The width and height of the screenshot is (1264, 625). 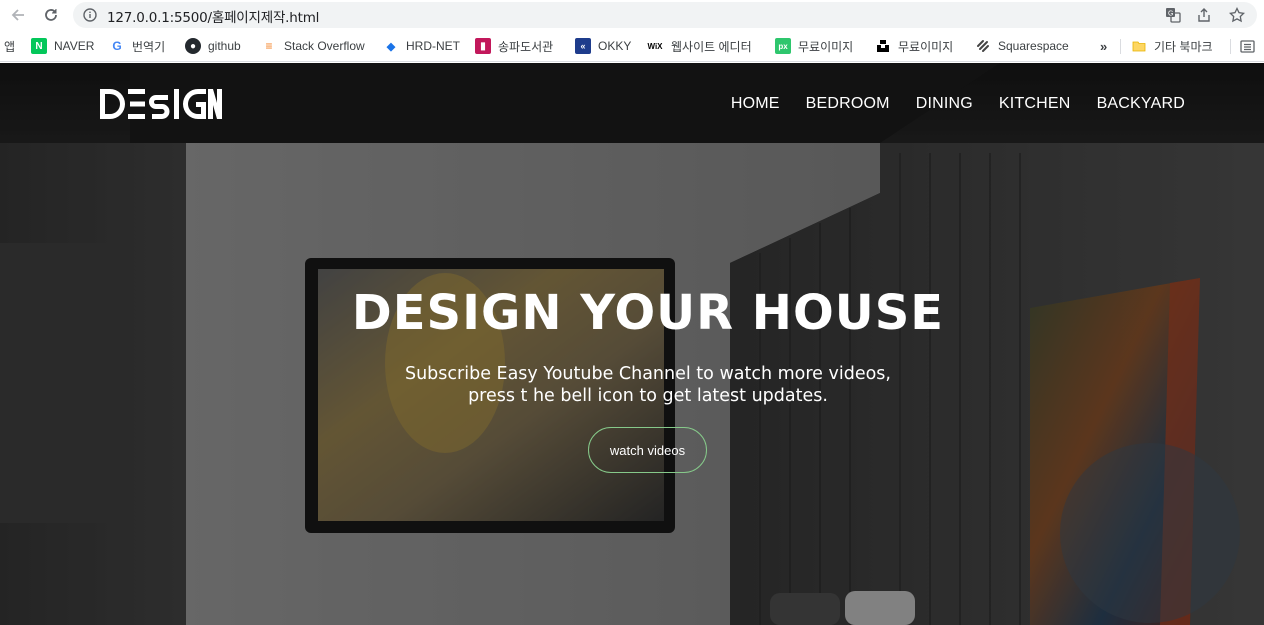 What do you see at coordinates (162, 104) in the screenshot?
I see `design-logo` at bounding box center [162, 104].